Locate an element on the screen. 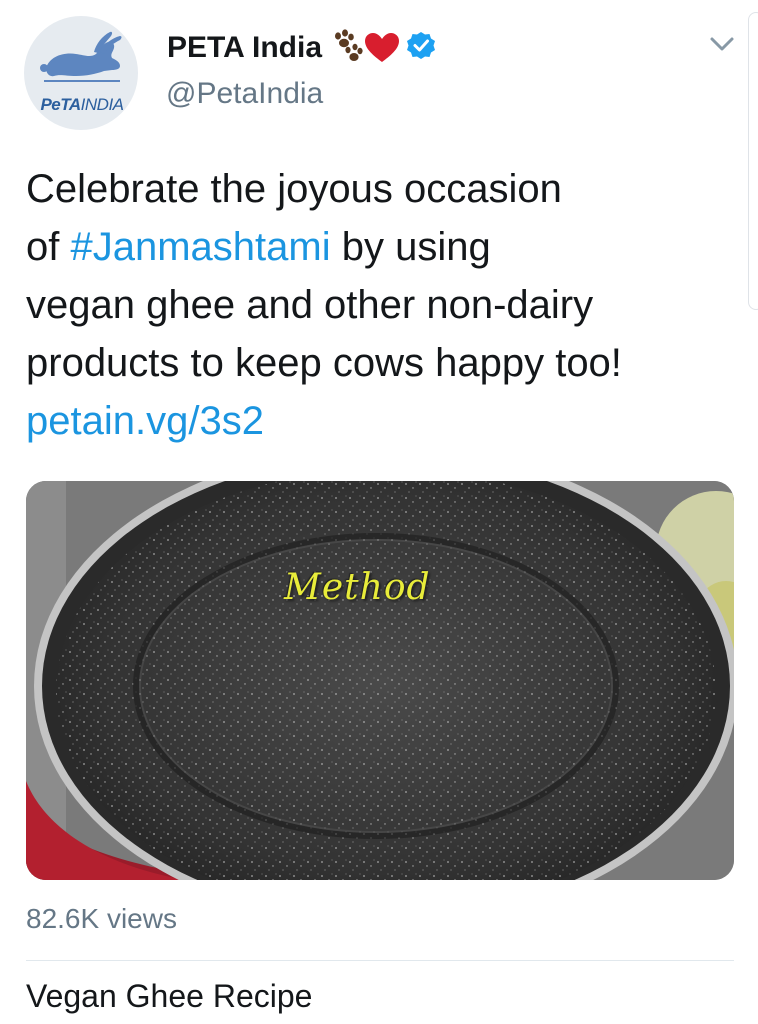  video-title: Vegan Ghee Recipe is located at coordinates (169, 996).